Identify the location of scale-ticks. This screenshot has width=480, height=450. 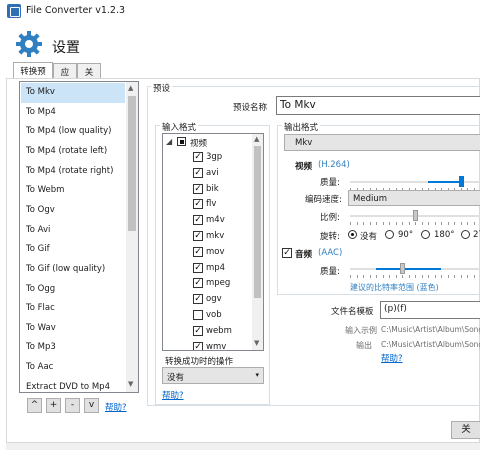
(415, 223).